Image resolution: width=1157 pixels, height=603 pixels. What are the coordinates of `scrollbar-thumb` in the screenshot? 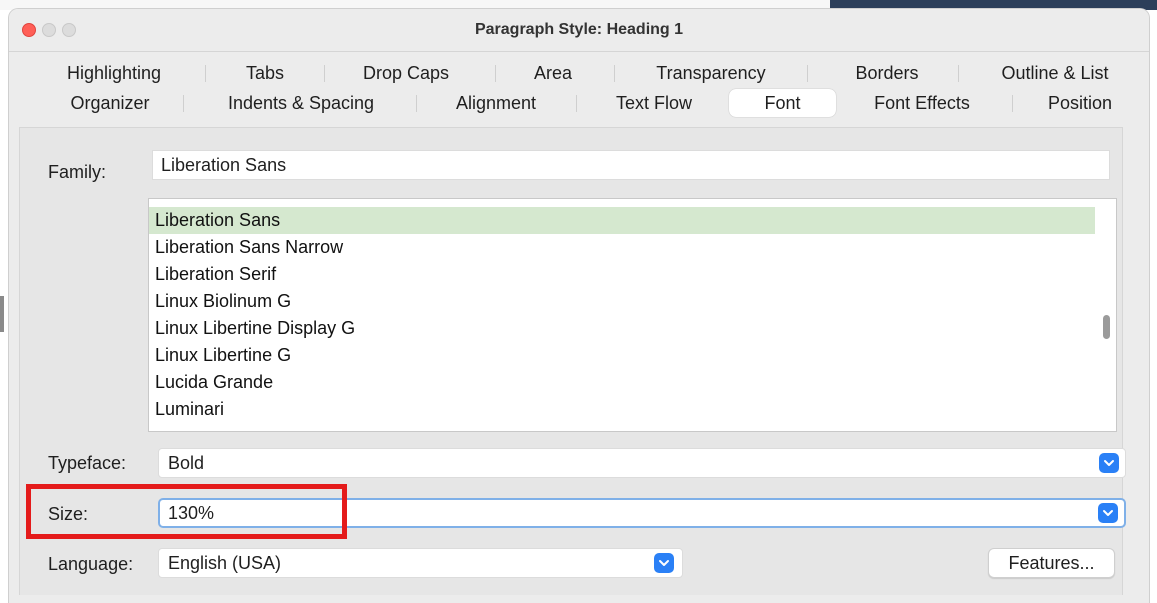 It's located at (1106, 327).